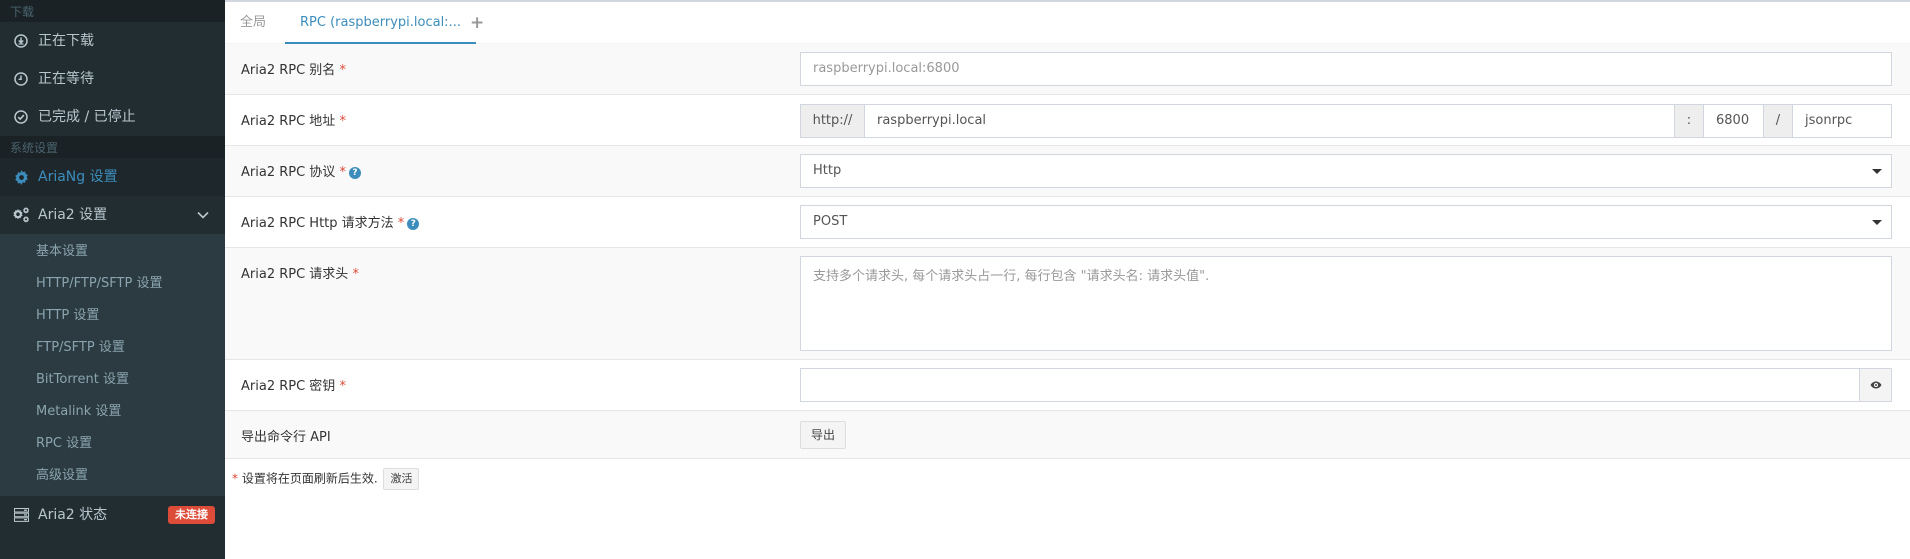 The width and height of the screenshot is (1910, 559). I want to click on sidebar-subitem-basic: 基本设置, so click(112, 252).